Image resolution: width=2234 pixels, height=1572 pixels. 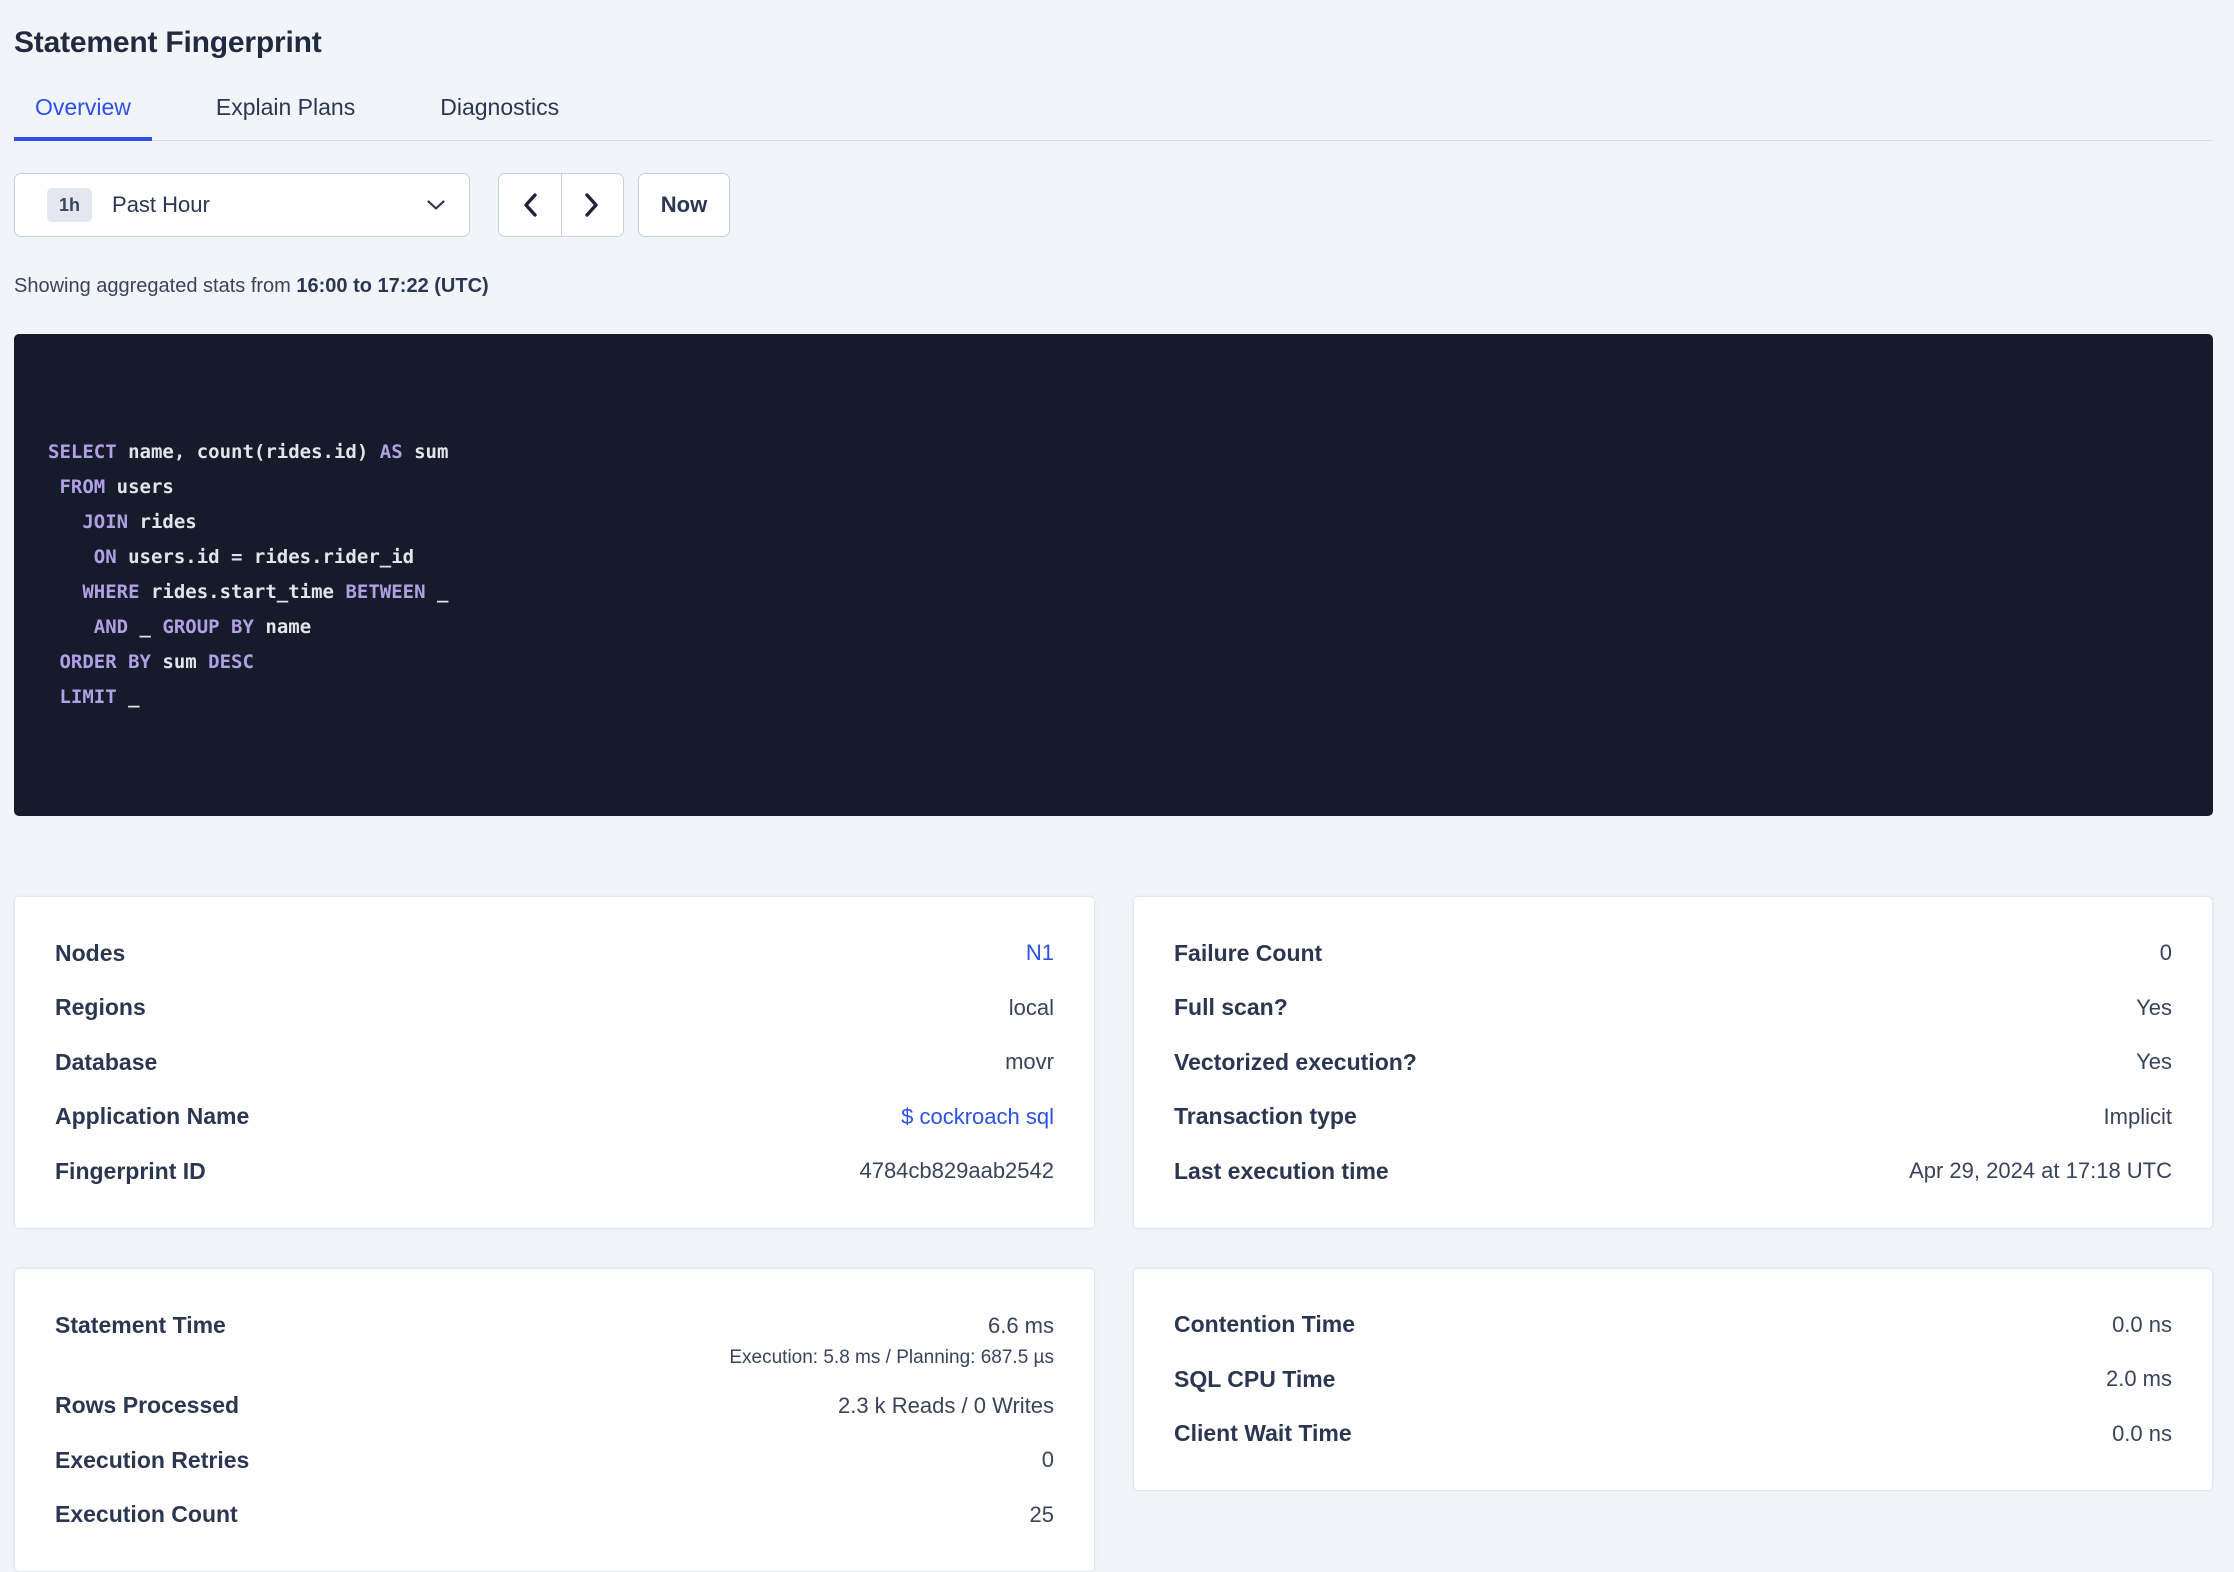 What do you see at coordinates (2138, 1117) in the screenshot?
I see `info-value: Implicit` at bounding box center [2138, 1117].